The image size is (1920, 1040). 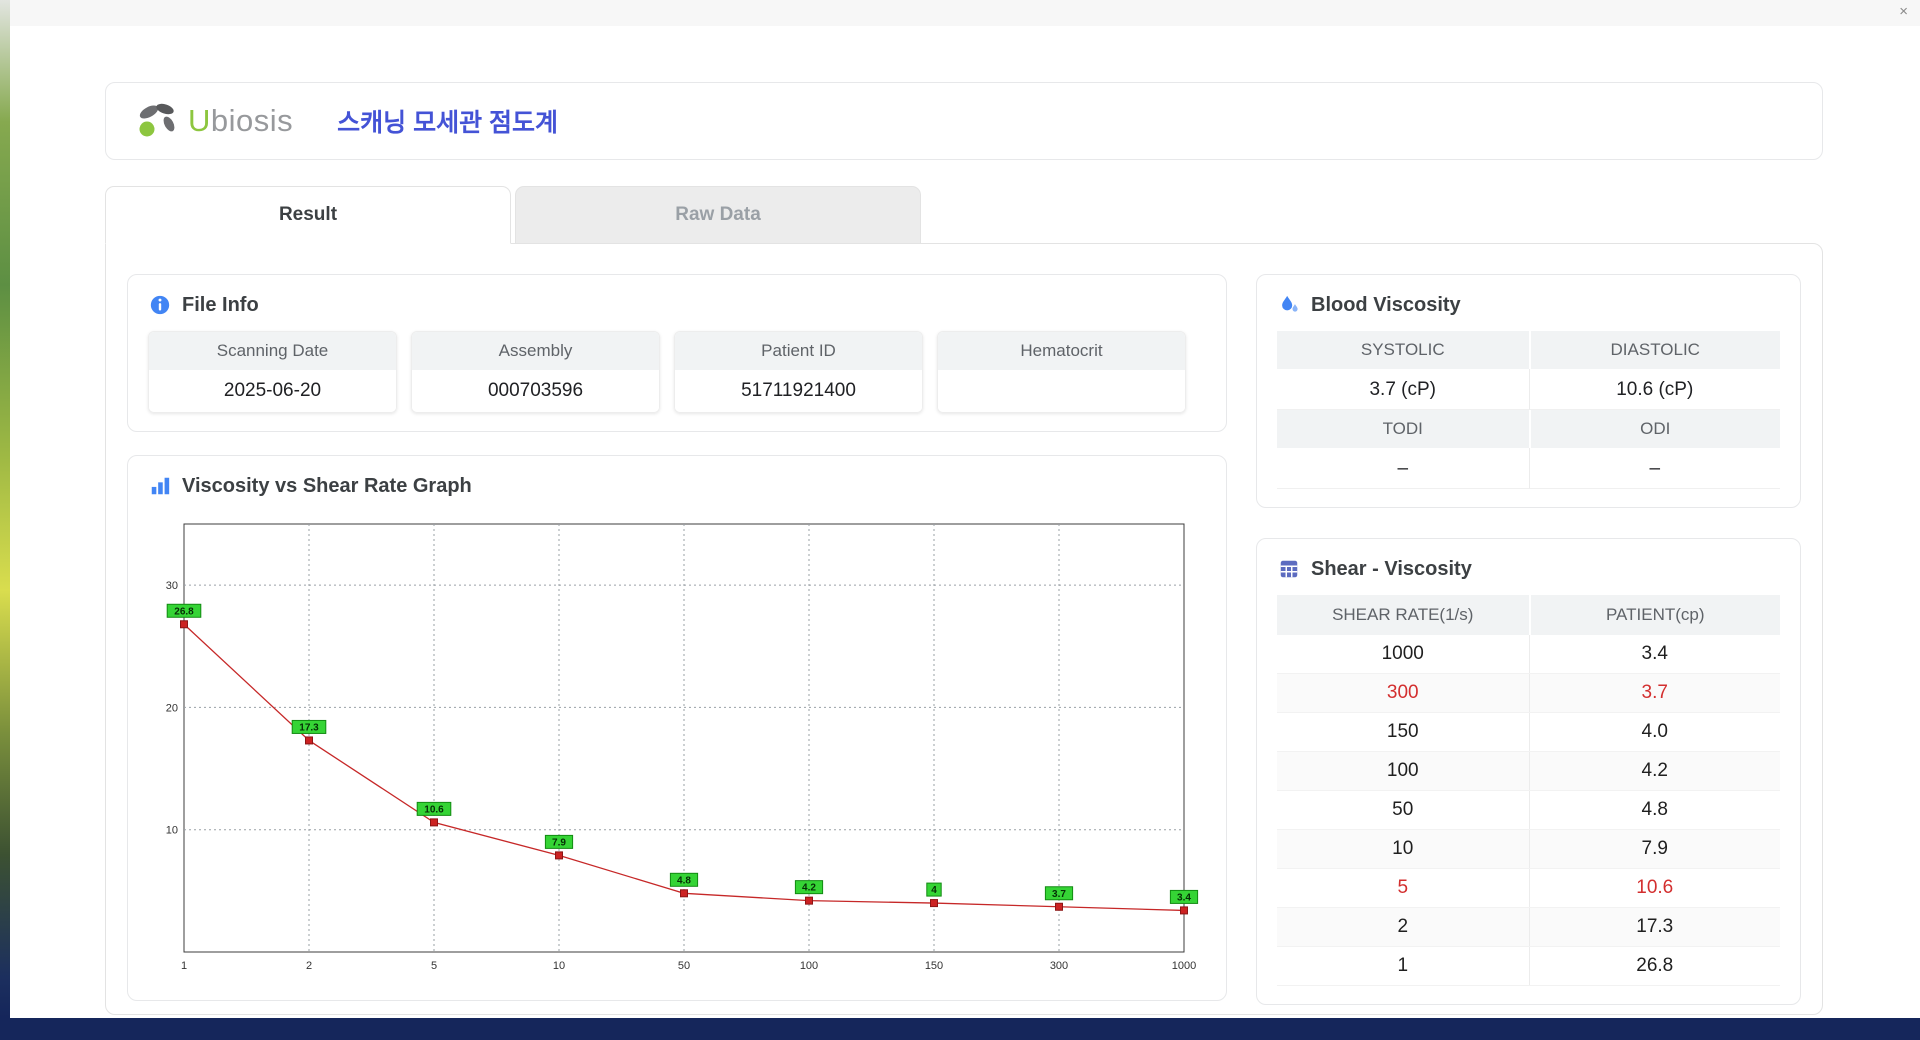 What do you see at coordinates (1059, 894) in the screenshot?
I see `svg-text: 3.7` at bounding box center [1059, 894].